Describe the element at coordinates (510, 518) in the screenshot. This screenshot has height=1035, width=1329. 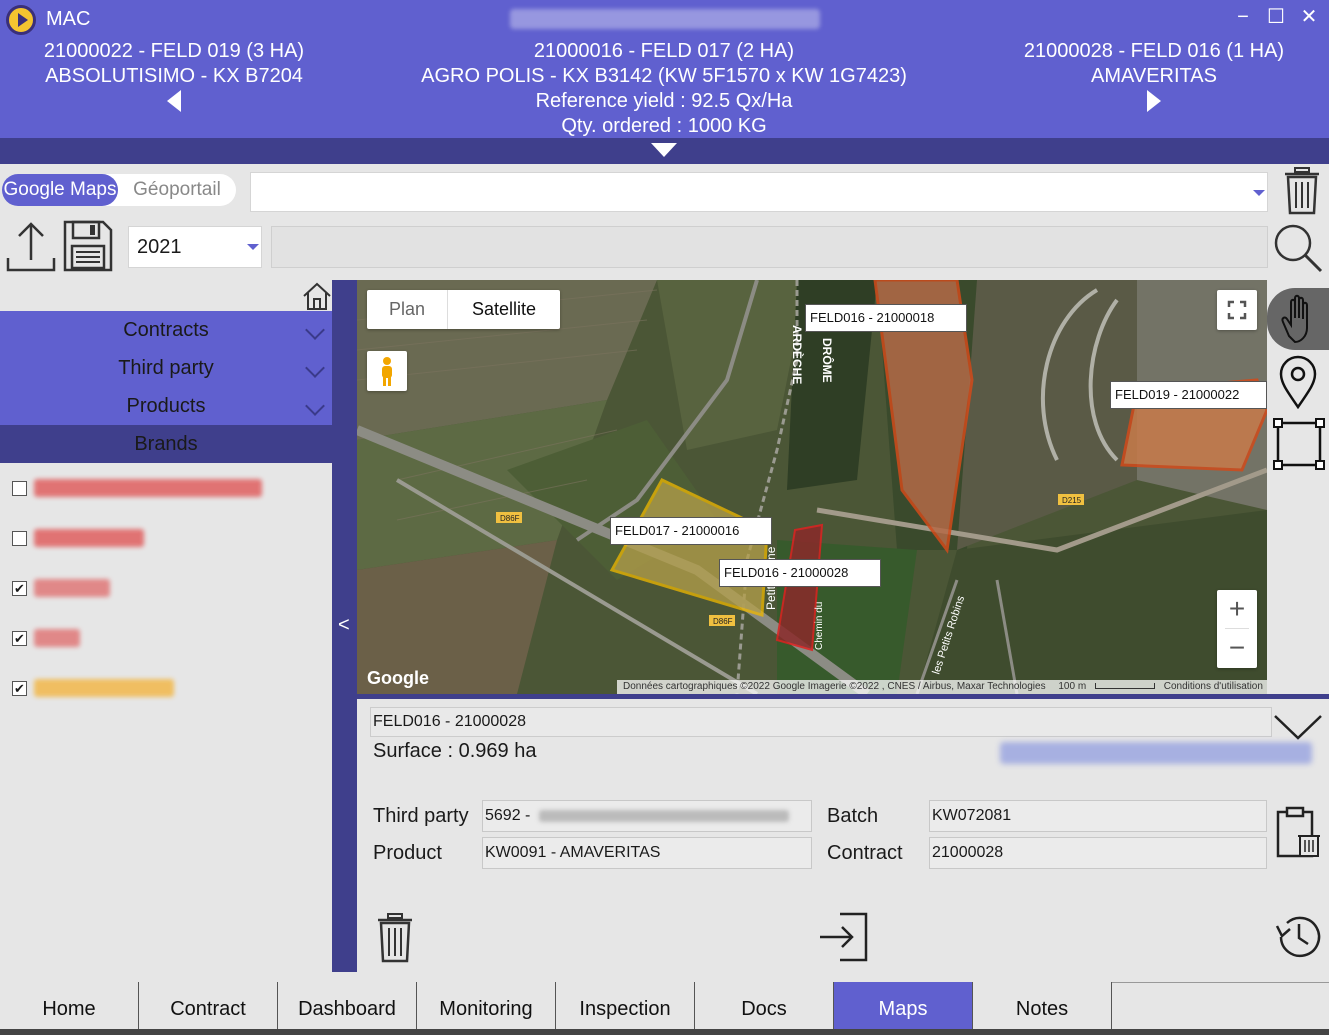
I see `road-label-d86f: D86F` at that location.